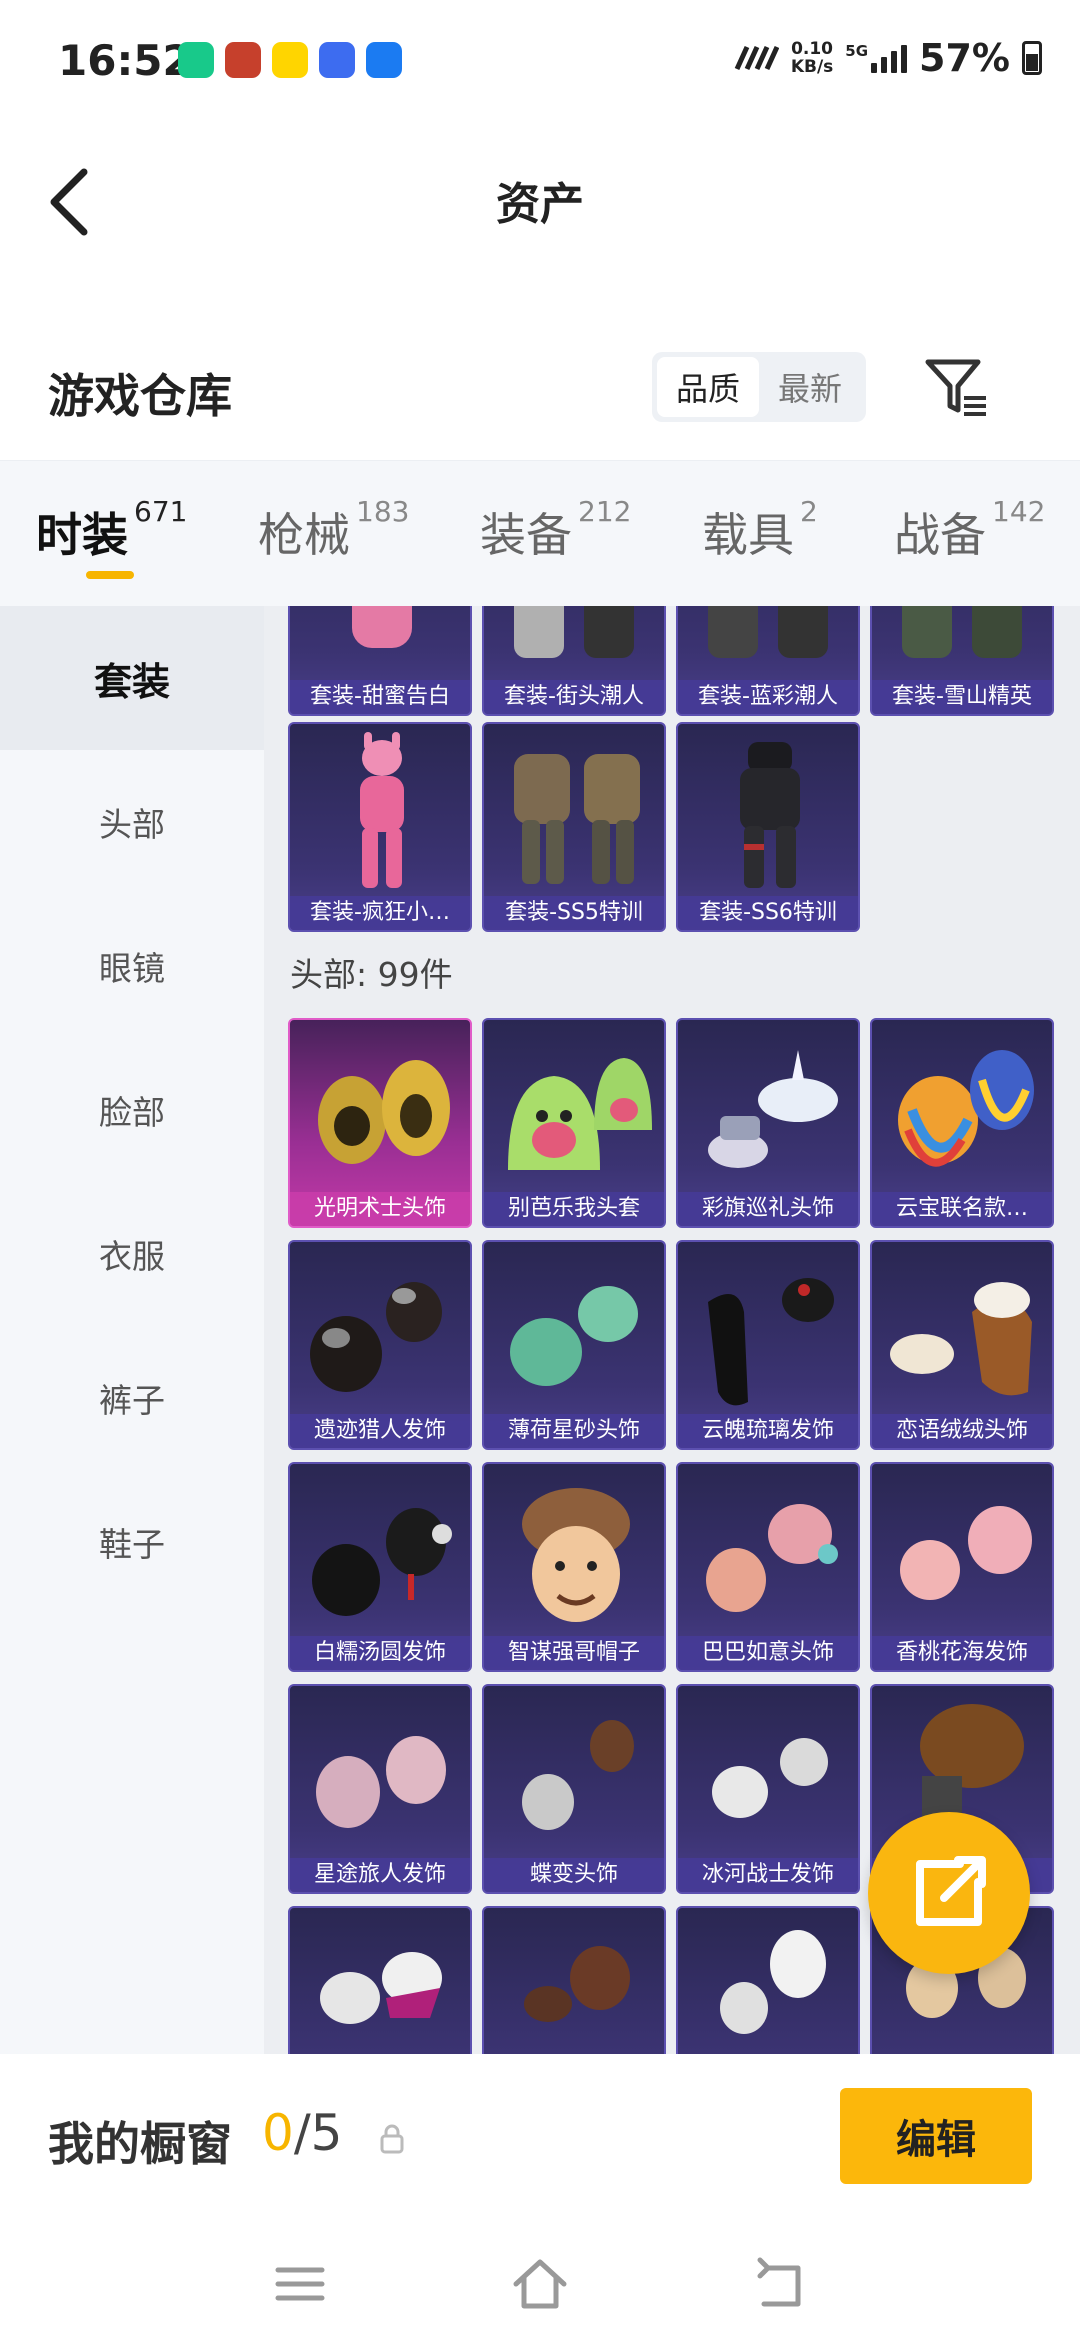 The image size is (1080, 2344). Describe the element at coordinates (132, 966) in the screenshot. I see `sidebar-item-glasses: 眼镜` at that location.